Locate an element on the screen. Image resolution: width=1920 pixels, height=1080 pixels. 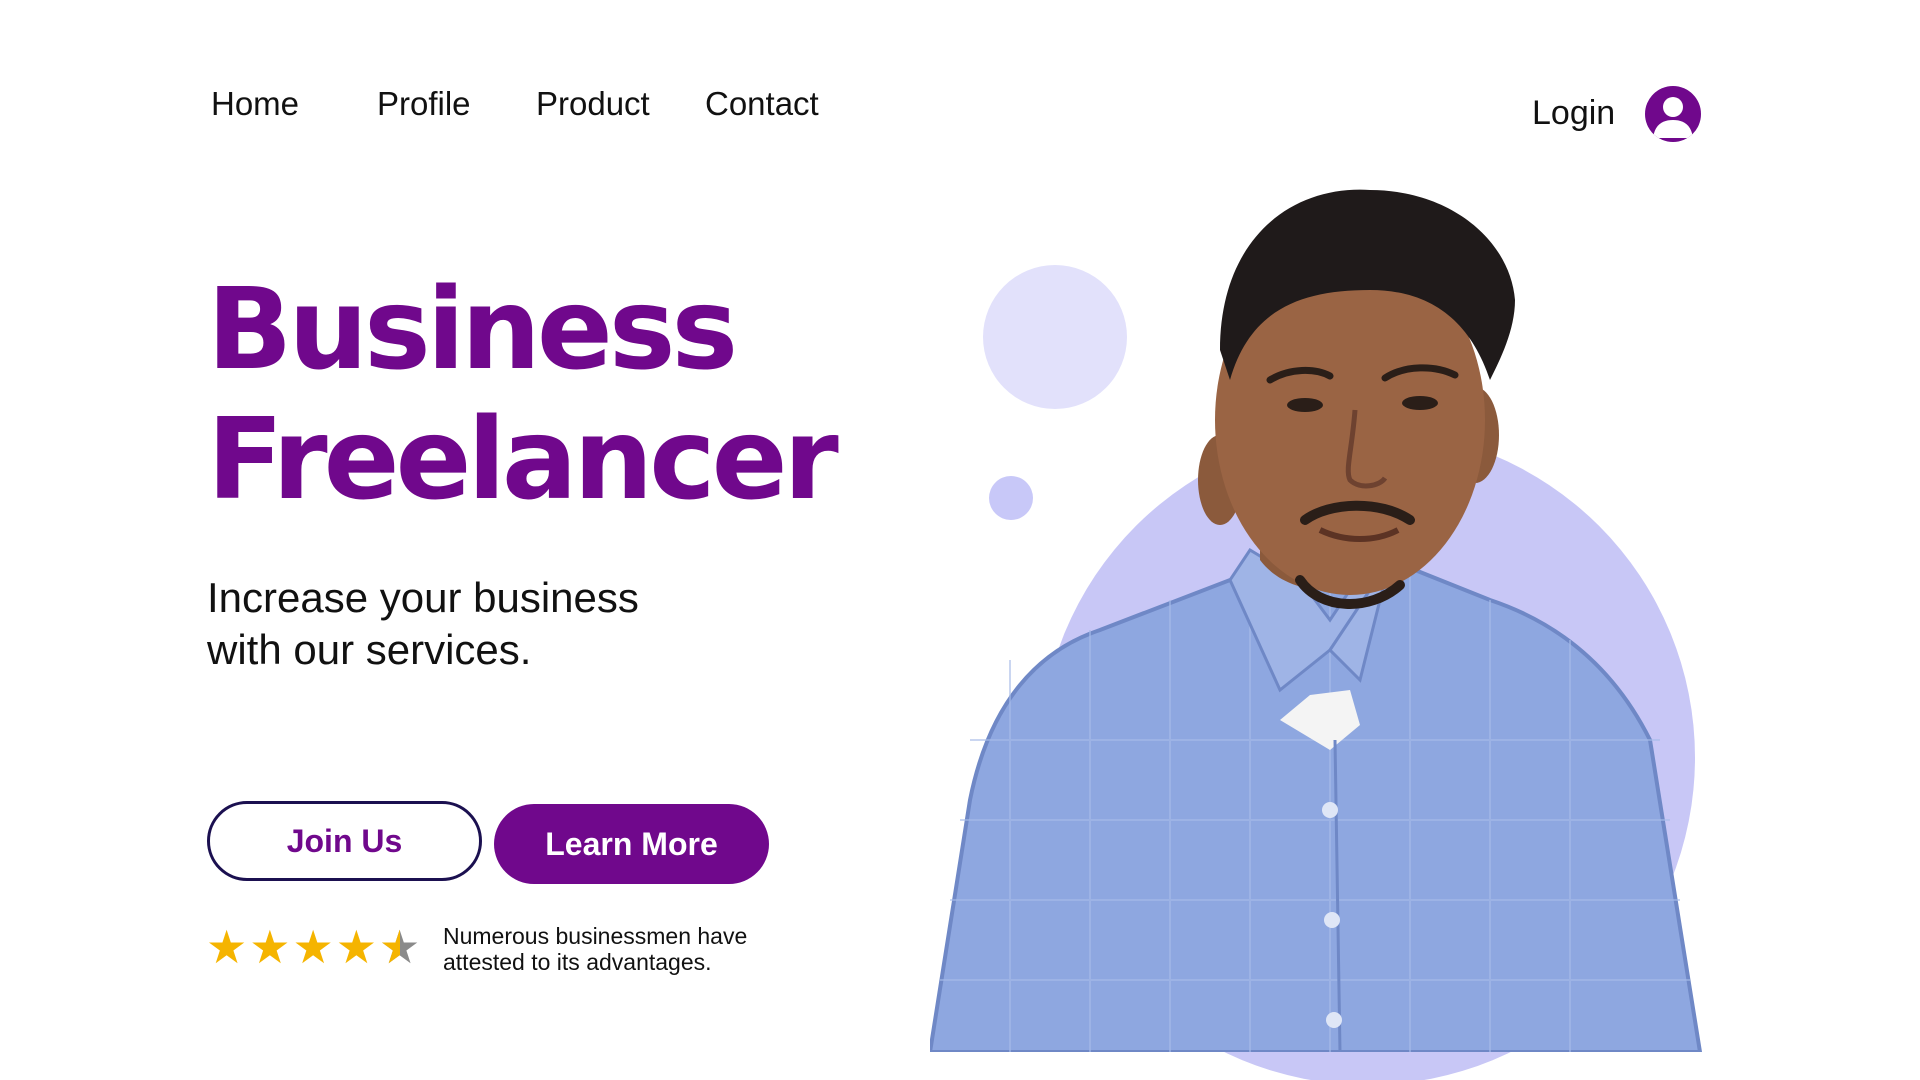
nav-home-link: Home is located at coordinates (255, 104).